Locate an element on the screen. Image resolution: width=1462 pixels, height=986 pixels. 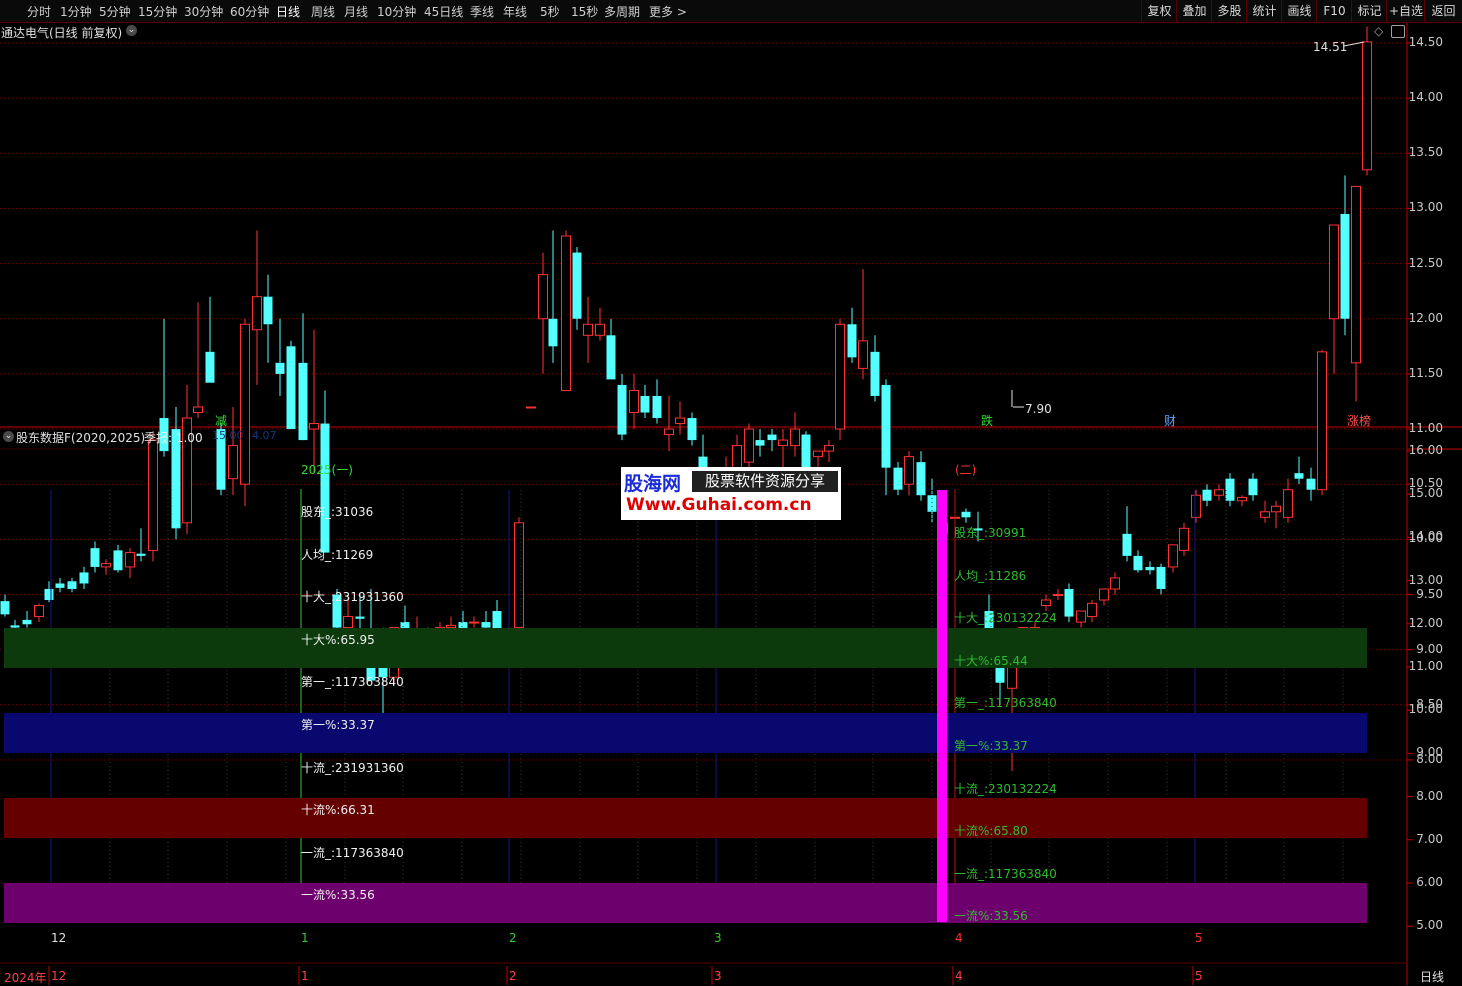
indicator-month-label: 4 is located at coordinates (959, 938).